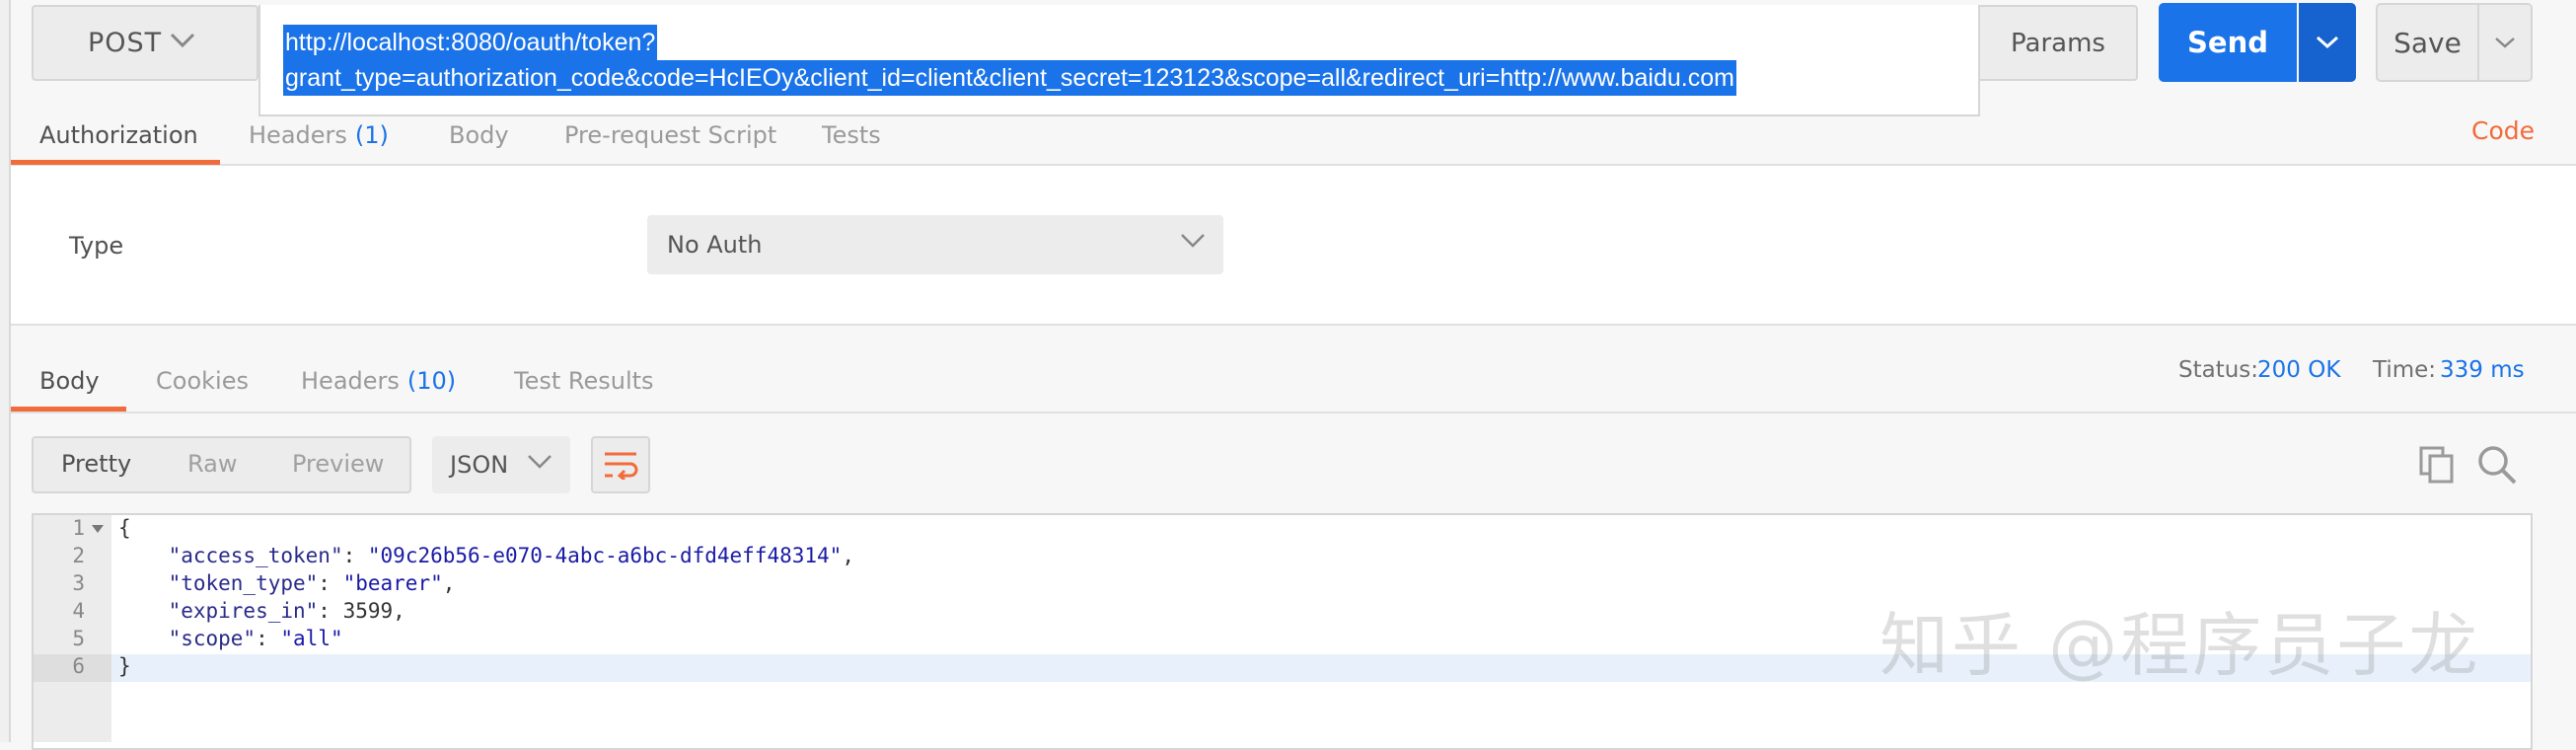 The height and width of the screenshot is (750, 2576). I want to click on code-line: "expires_in": 3599,, so click(286, 611).